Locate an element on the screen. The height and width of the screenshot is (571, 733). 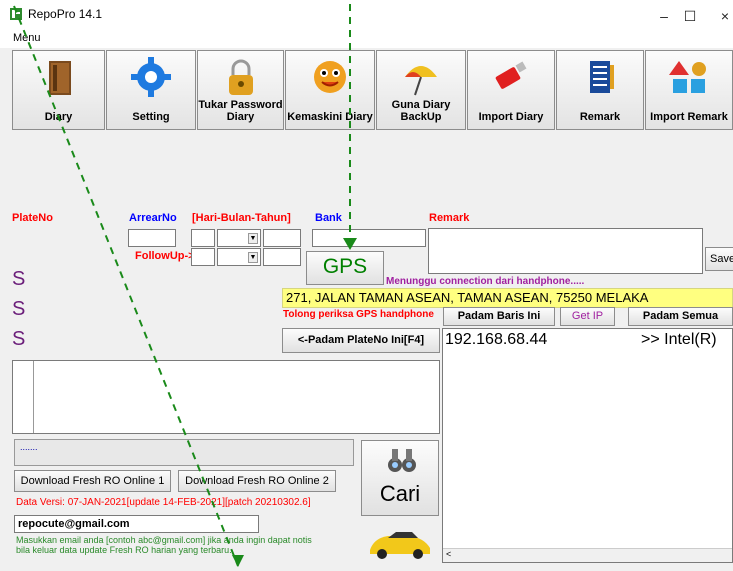
download-online-1-button: Download Fresh RO Online 1 is located at coordinates (92, 481).